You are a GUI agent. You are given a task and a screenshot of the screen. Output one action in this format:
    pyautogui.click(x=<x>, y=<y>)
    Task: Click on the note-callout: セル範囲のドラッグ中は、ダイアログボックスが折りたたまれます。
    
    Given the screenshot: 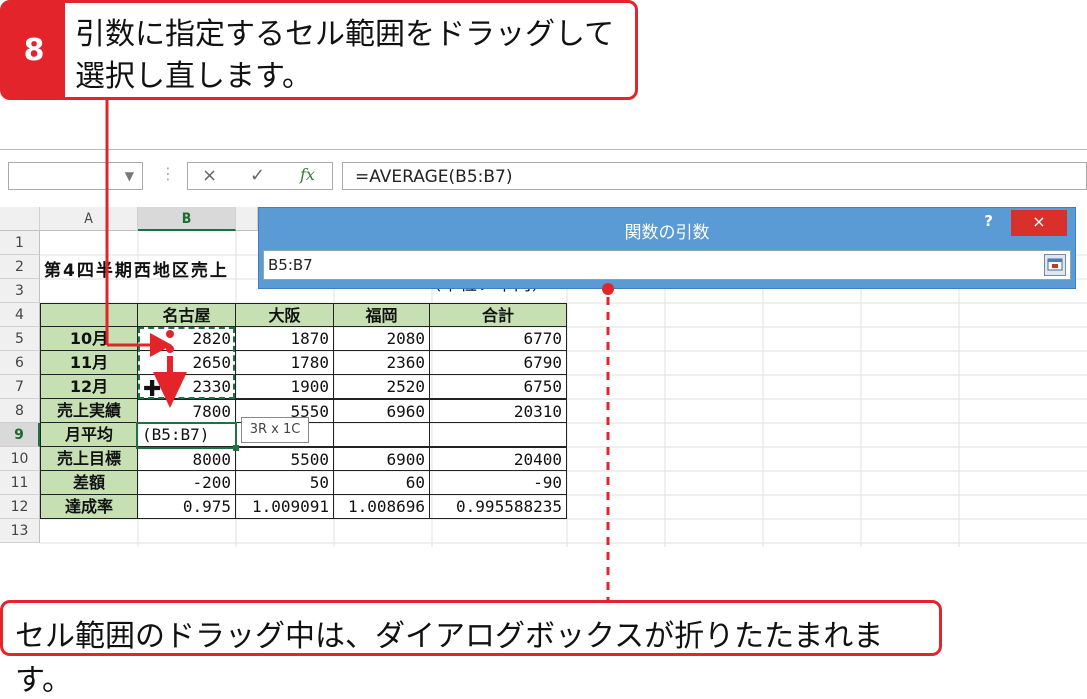 What is the action you would take?
    pyautogui.click(x=471, y=649)
    